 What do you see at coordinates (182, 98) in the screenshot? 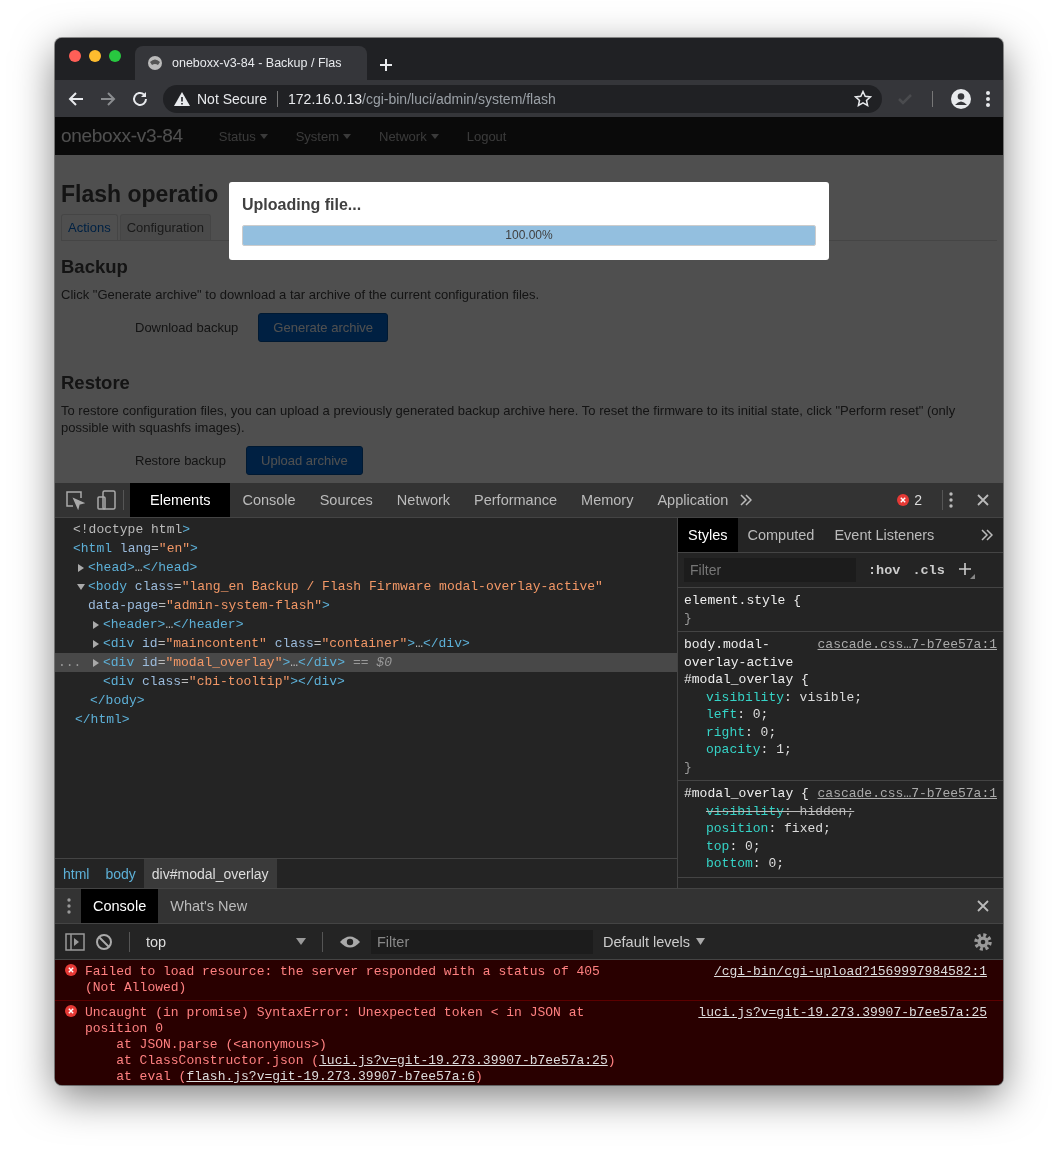
I see `warning-icon` at bounding box center [182, 98].